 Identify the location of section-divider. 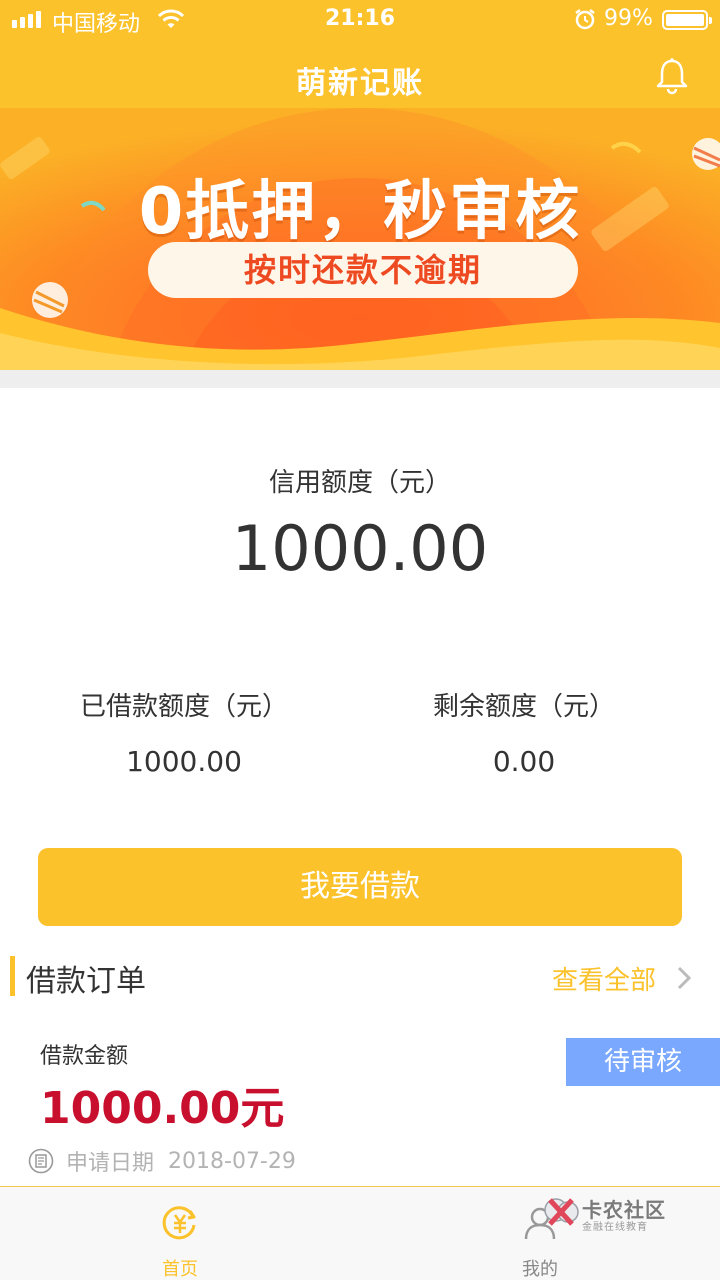
(360, 379).